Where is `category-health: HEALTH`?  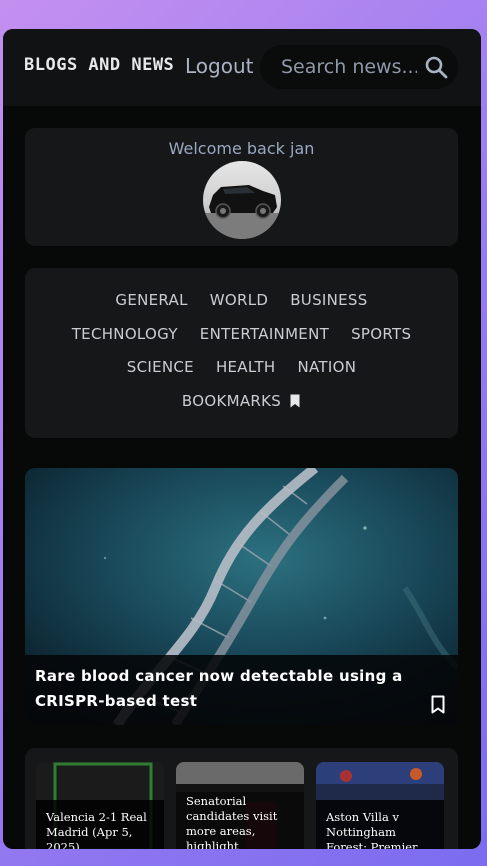 category-health: HEALTH is located at coordinates (246, 367).